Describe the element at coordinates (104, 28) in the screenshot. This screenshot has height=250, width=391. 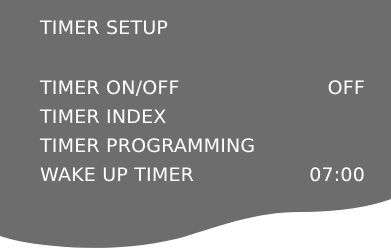
I see `menu-title: TIMER SETUP` at that location.